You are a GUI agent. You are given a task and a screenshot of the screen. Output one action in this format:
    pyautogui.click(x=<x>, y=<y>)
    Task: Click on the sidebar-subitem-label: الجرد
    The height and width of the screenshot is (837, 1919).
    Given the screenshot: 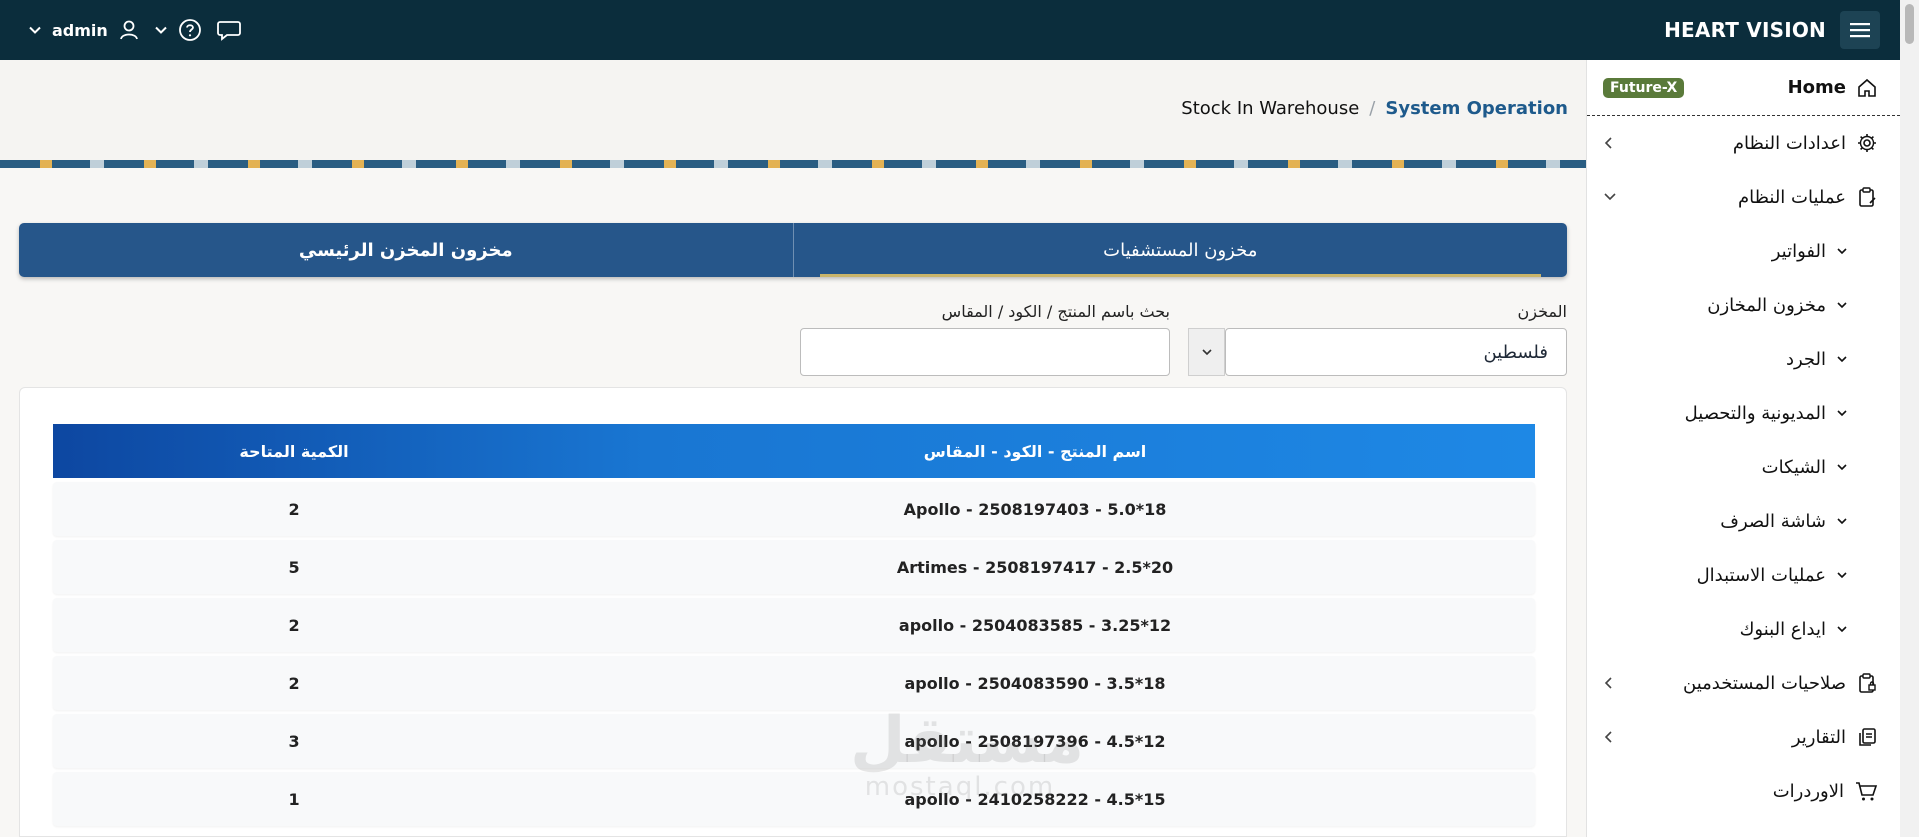 What is the action you would take?
    pyautogui.click(x=1805, y=359)
    